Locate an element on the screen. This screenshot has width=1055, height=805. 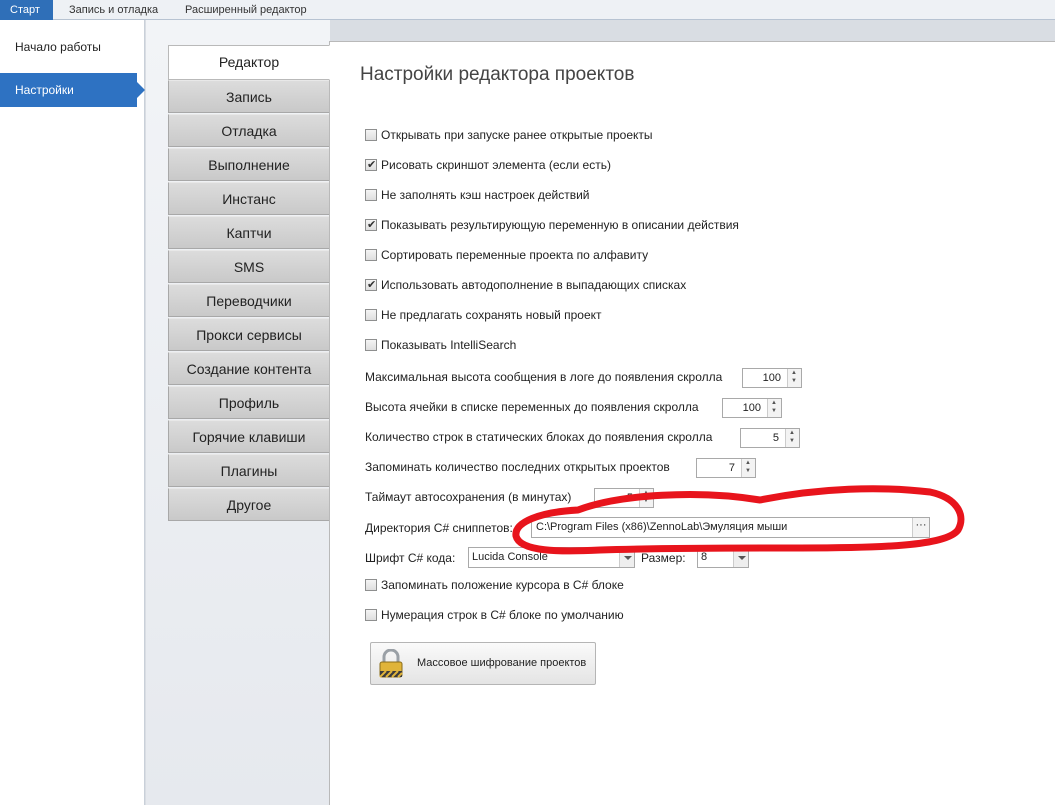
tab-proxy-services: Прокси сервисы is located at coordinates (249, 334).